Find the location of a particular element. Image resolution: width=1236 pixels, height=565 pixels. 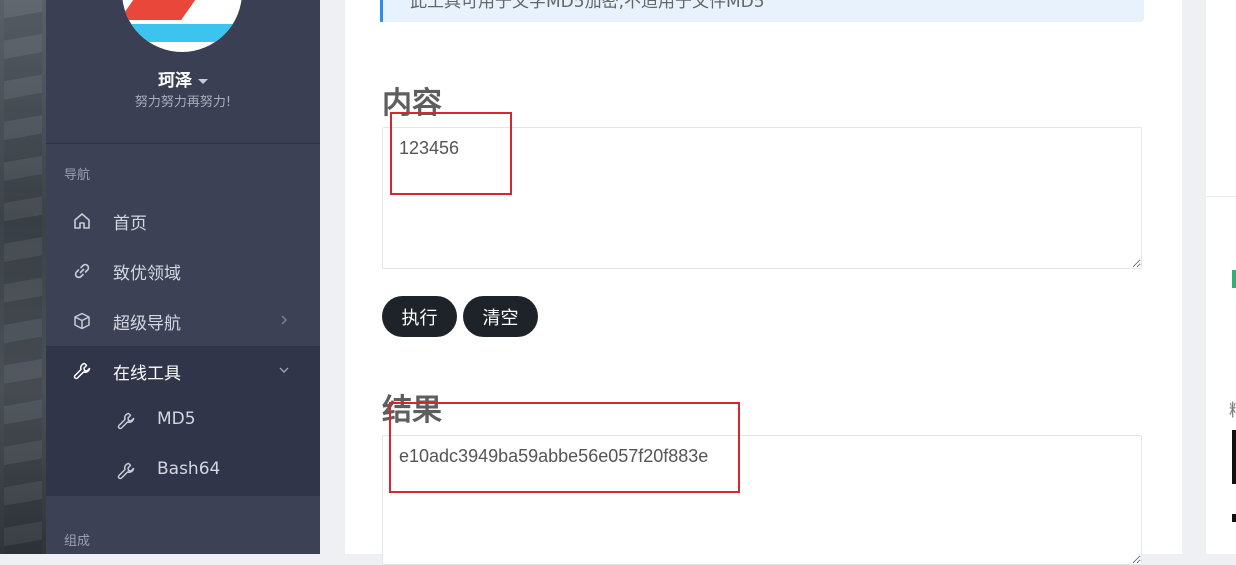

background-strip is located at coordinates (23, 277).